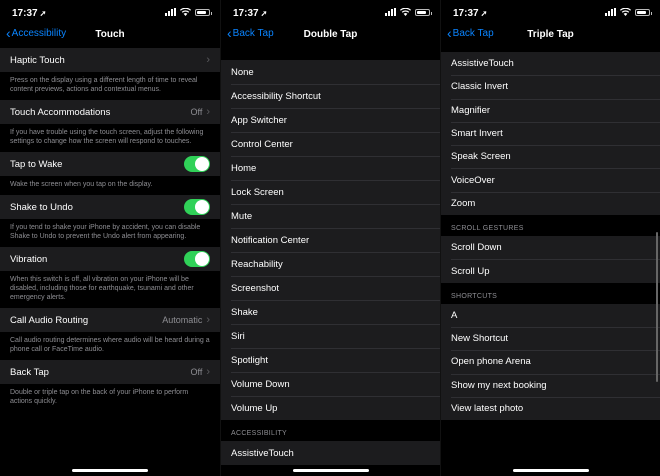 The image size is (660, 476). Describe the element at coordinates (330, 312) in the screenshot. I see `list-item: Shake` at that location.